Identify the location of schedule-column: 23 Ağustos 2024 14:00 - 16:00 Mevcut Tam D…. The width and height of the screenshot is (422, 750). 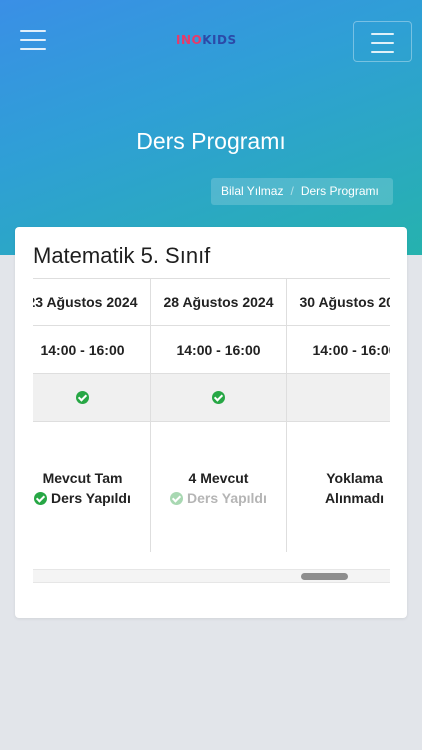
(92, 415).